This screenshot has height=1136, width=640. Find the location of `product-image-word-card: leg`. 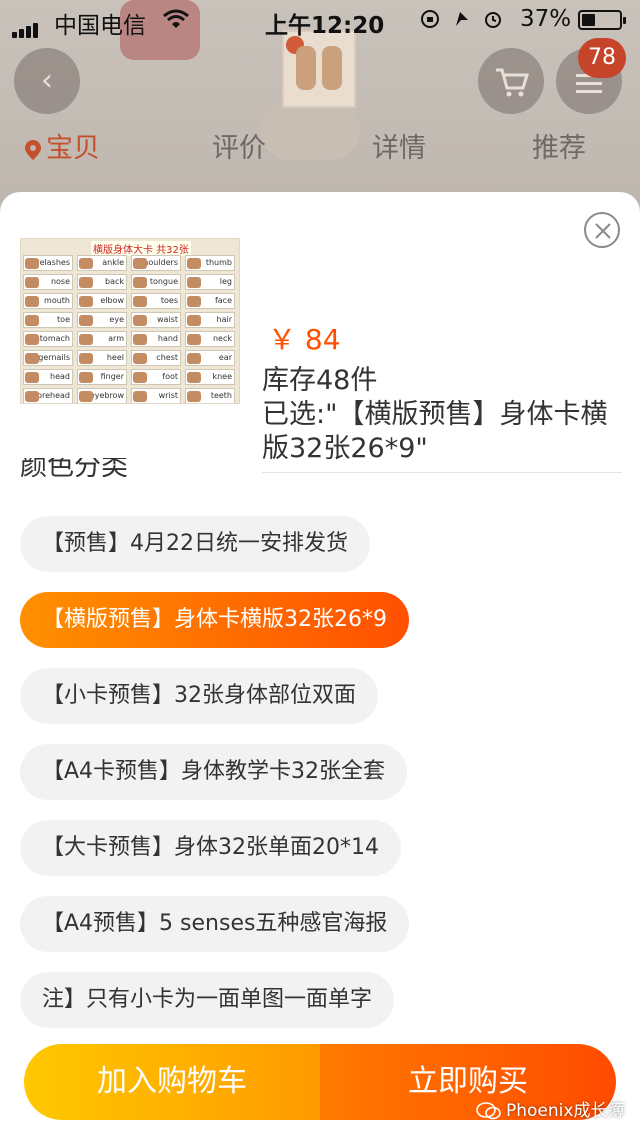

product-image-word-card: leg is located at coordinates (210, 282).